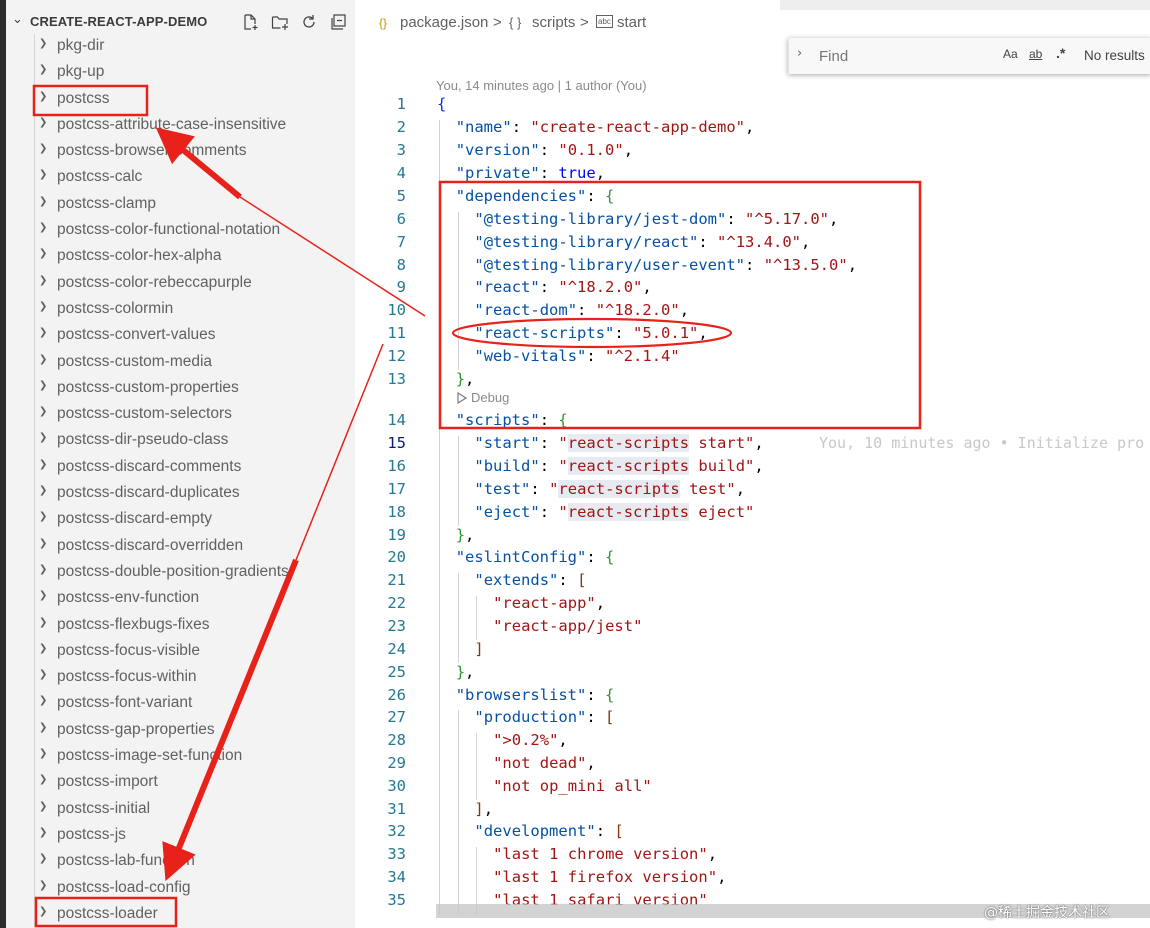  I want to click on breadcrumb-start: start, so click(631, 22).